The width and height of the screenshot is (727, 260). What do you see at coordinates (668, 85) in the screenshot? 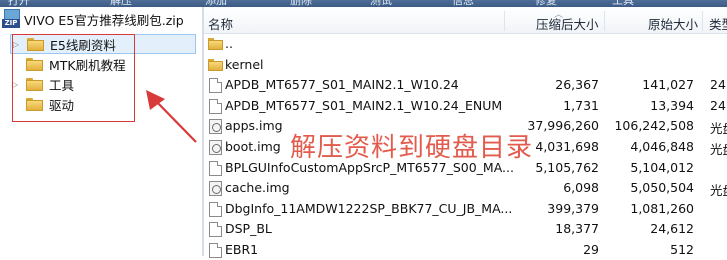
I see `file-original-size: 141,027` at bounding box center [668, 85].